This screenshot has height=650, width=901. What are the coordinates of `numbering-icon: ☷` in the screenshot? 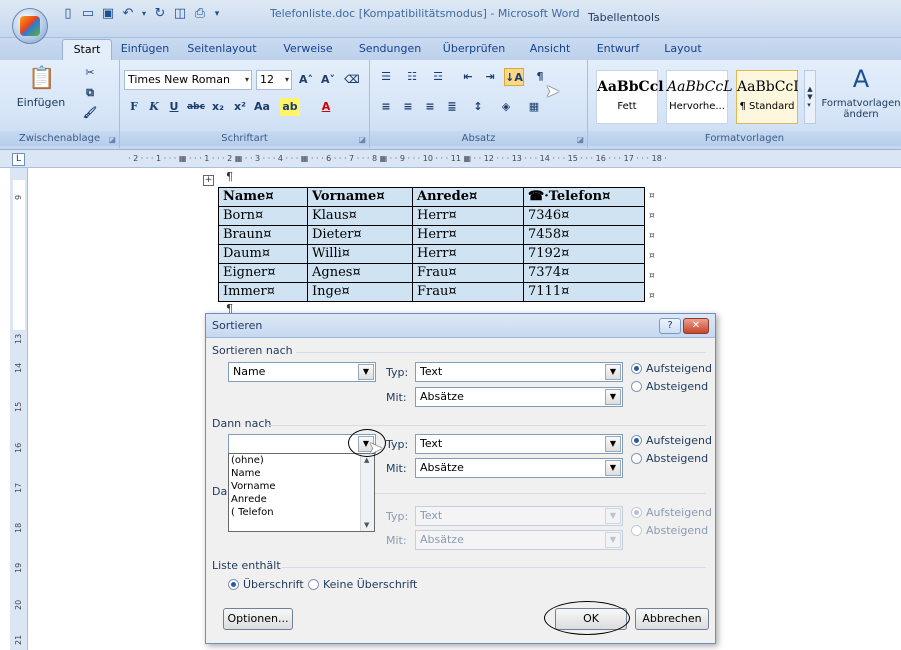 It's located at (412, 77).